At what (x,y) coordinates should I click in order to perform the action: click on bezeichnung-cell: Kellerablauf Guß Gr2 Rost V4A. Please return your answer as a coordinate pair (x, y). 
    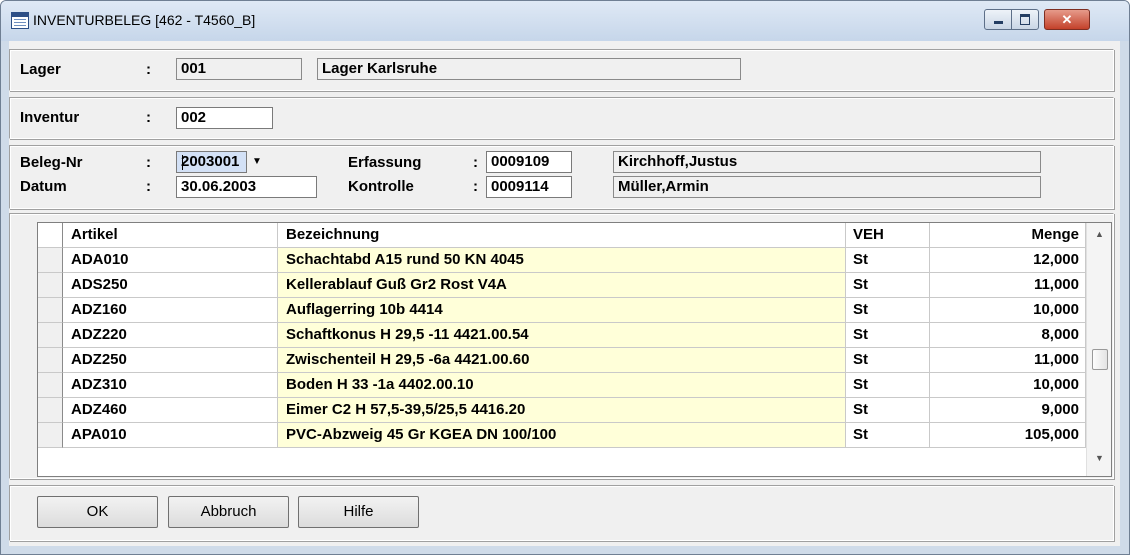
    Looking at the image, I should click on (562, 285).